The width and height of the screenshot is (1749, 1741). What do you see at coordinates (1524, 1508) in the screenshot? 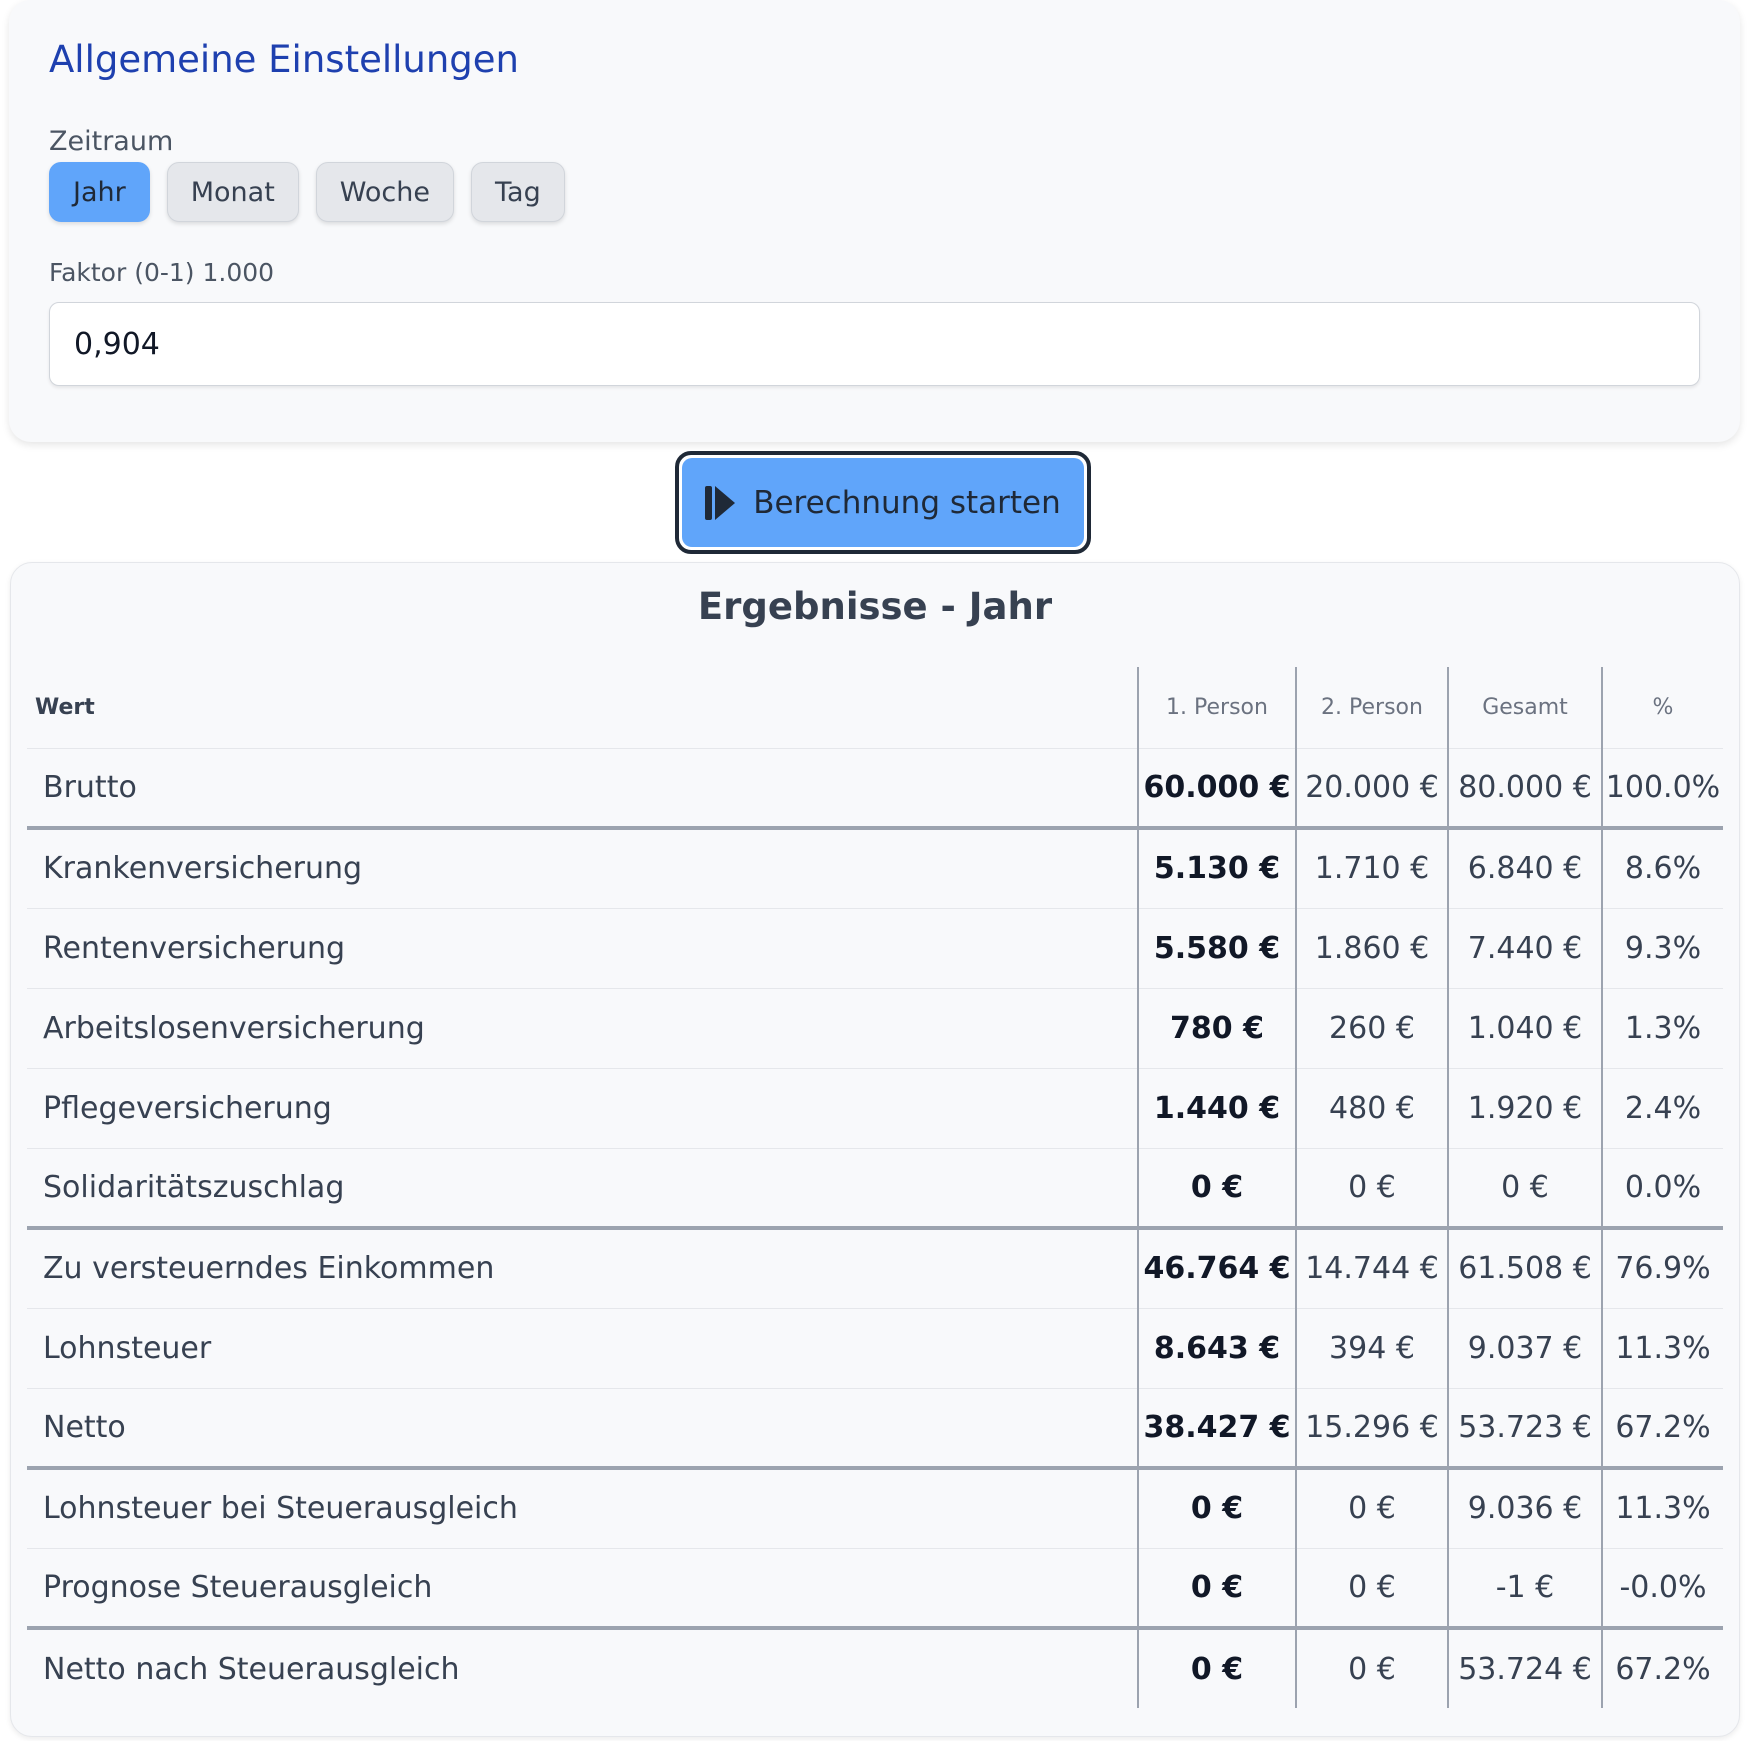
I see `cell-total: 9.036 €` at bounding box center [1524, 1508].